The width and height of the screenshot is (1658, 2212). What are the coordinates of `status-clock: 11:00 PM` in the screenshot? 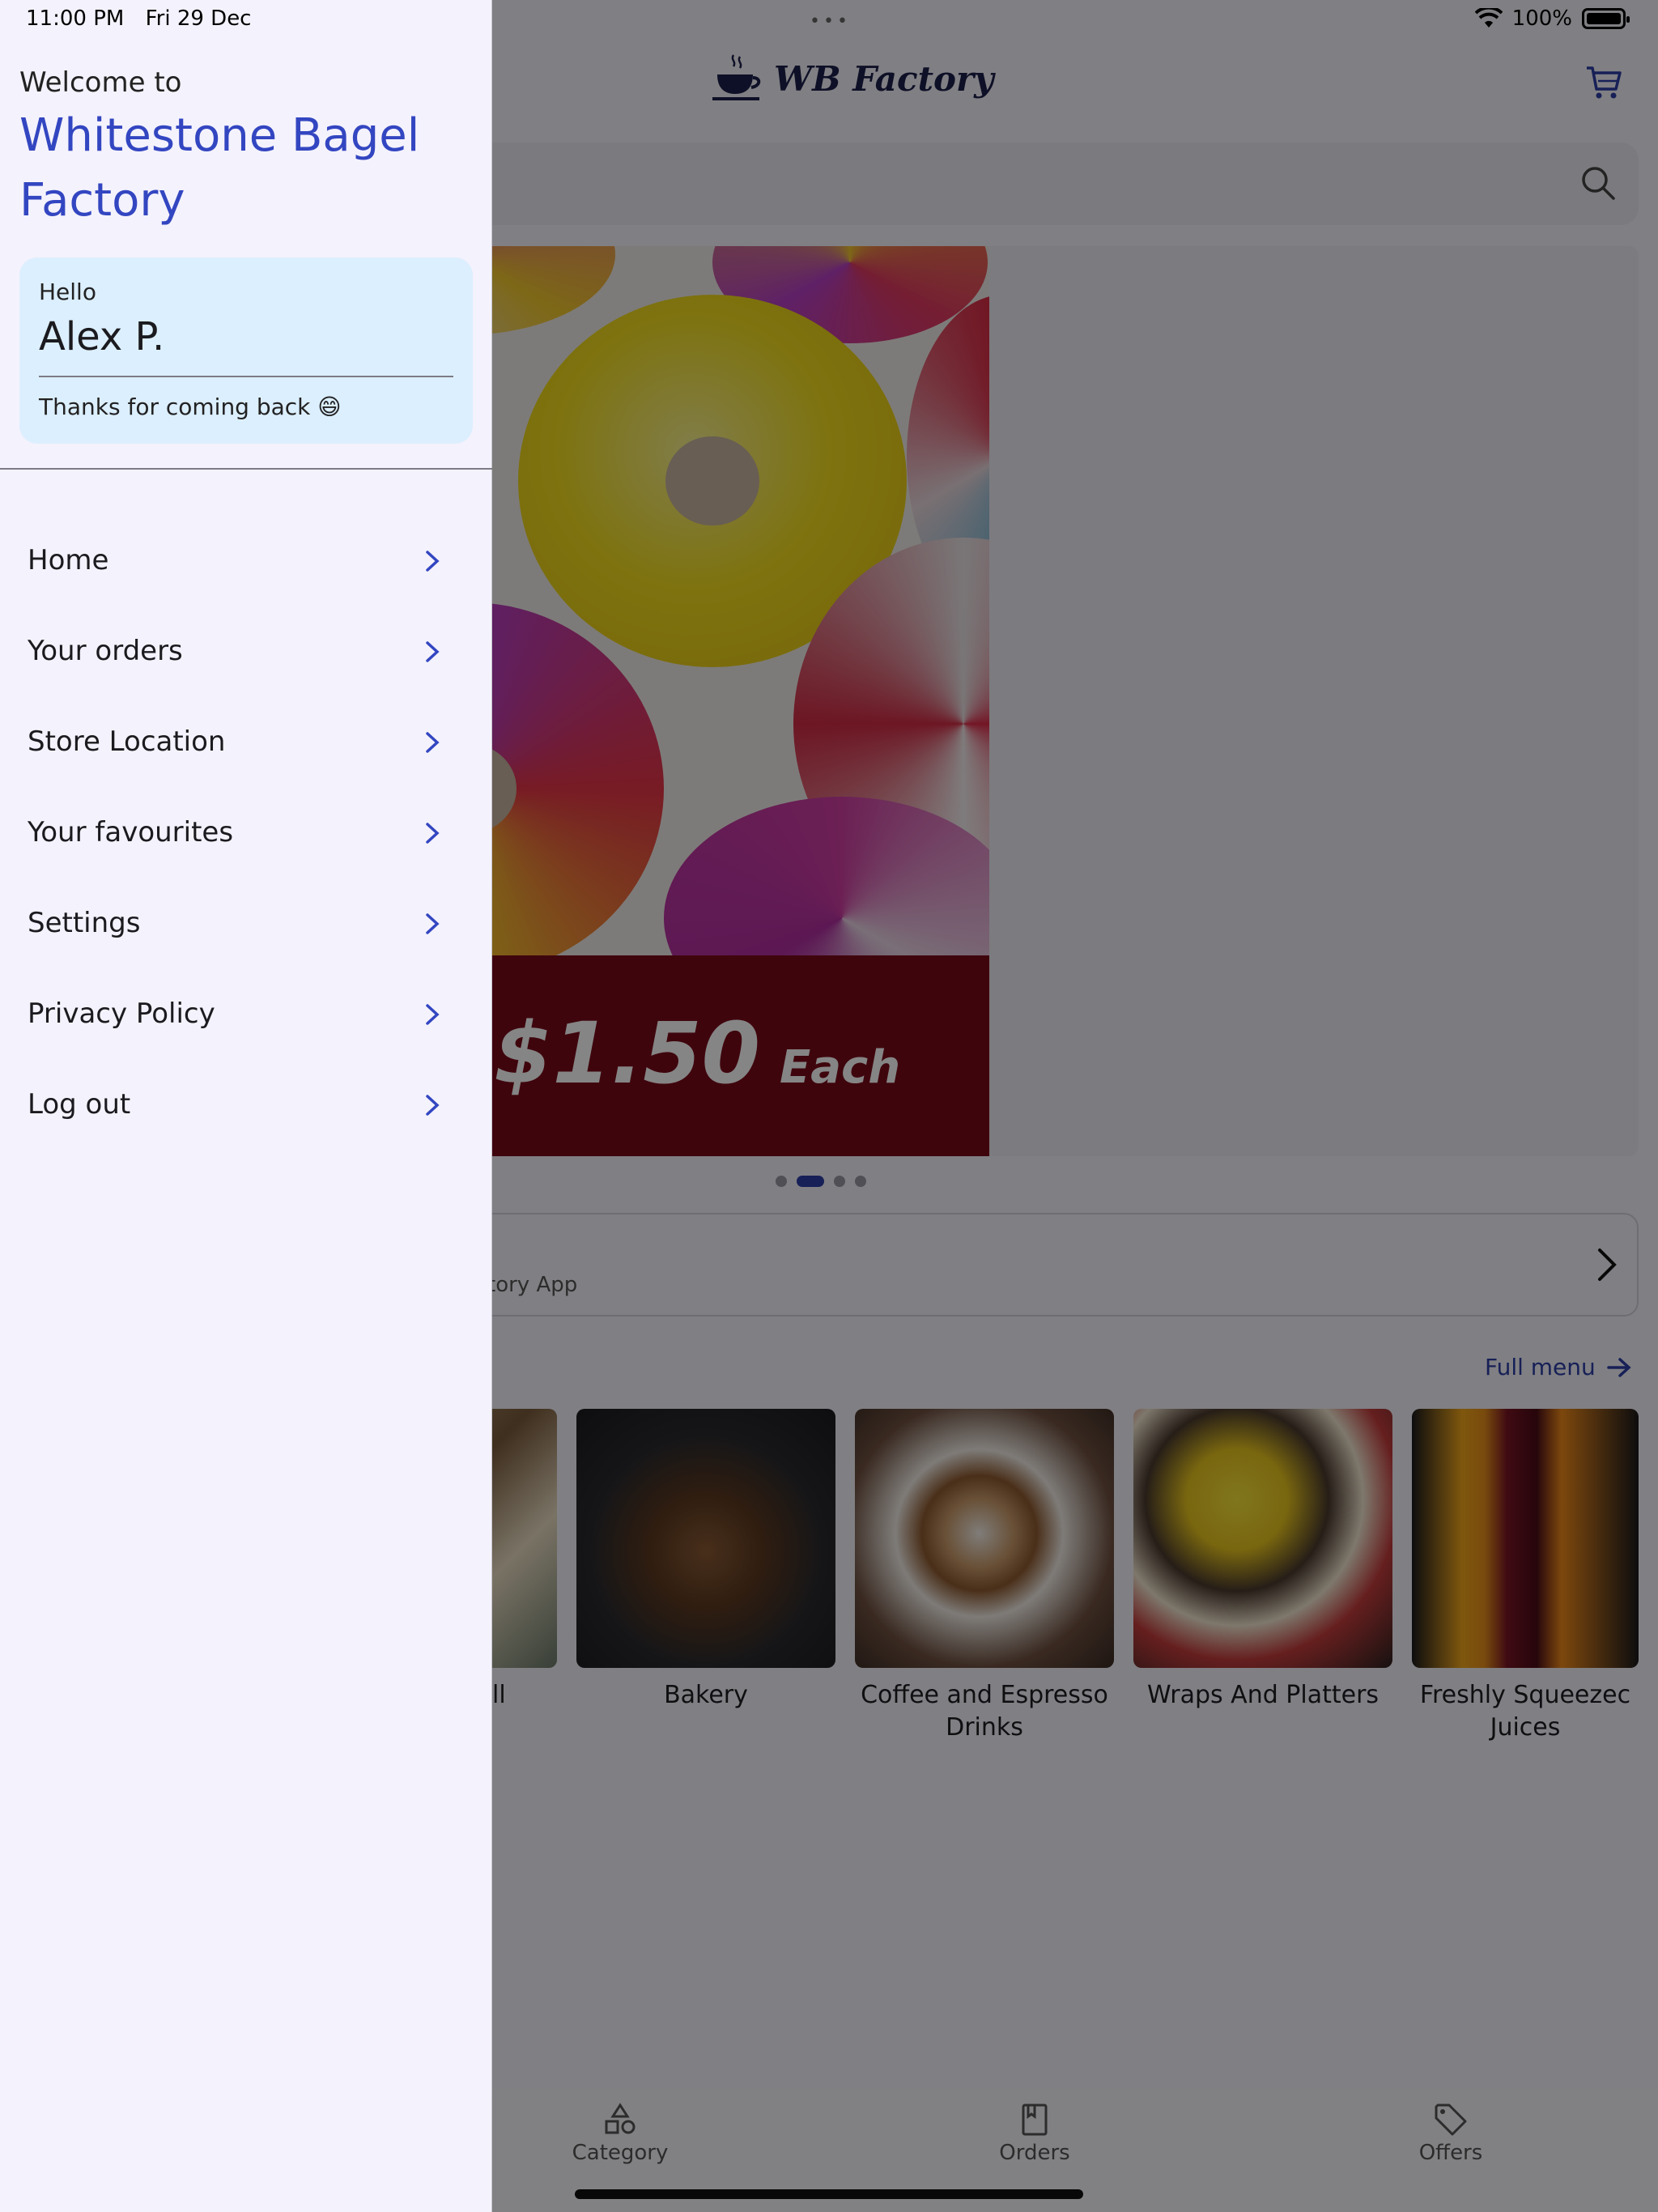 It's located at (75, 19).